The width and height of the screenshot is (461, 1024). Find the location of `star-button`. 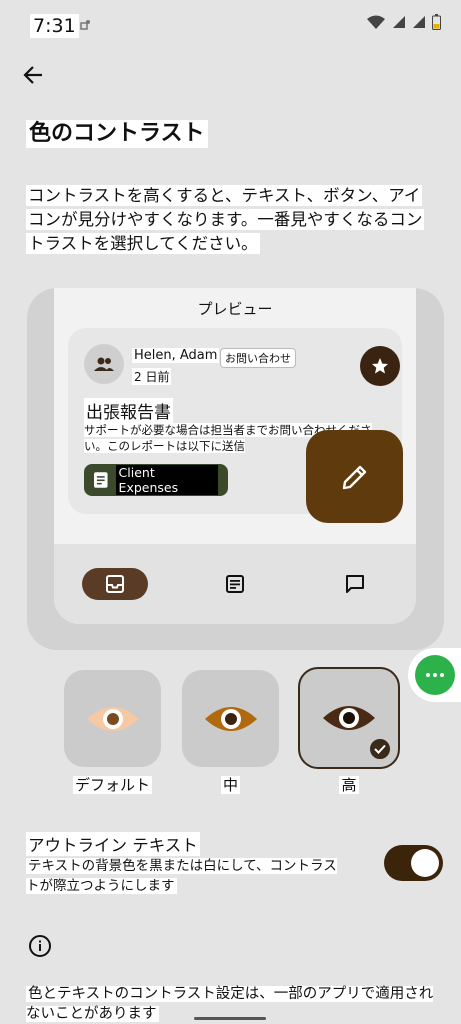

star-button is located at coordinates (380, 366).